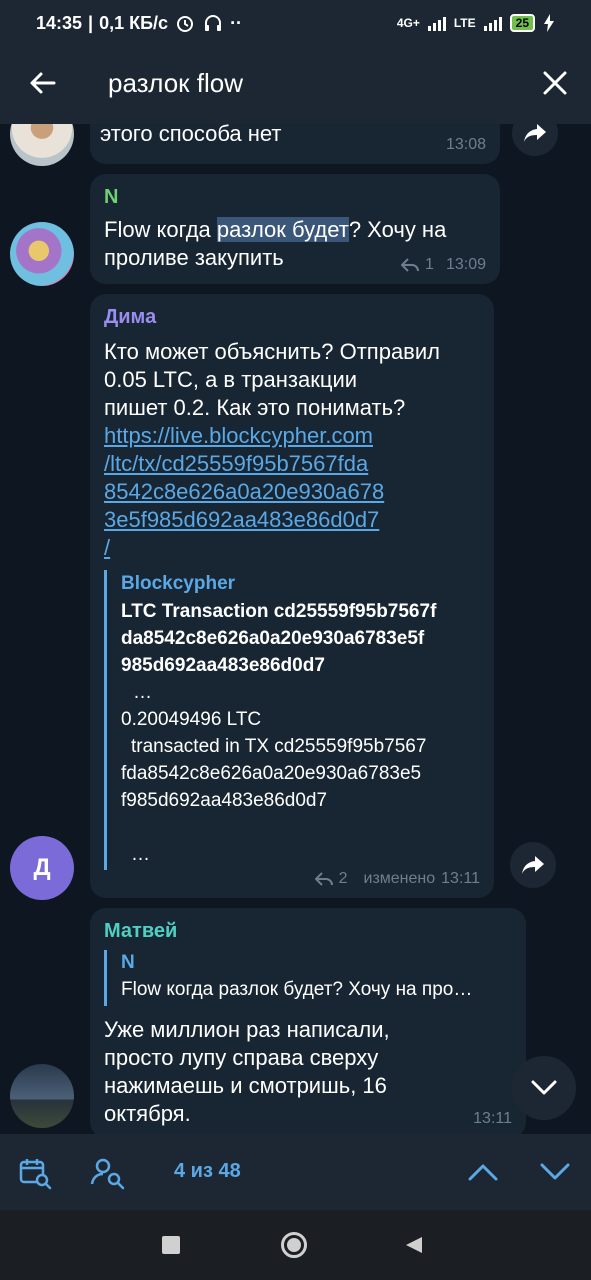 Image resolution: width=591 pixels, height=1280 pixels. I want to click on avatar: Д, so click(42, 868).